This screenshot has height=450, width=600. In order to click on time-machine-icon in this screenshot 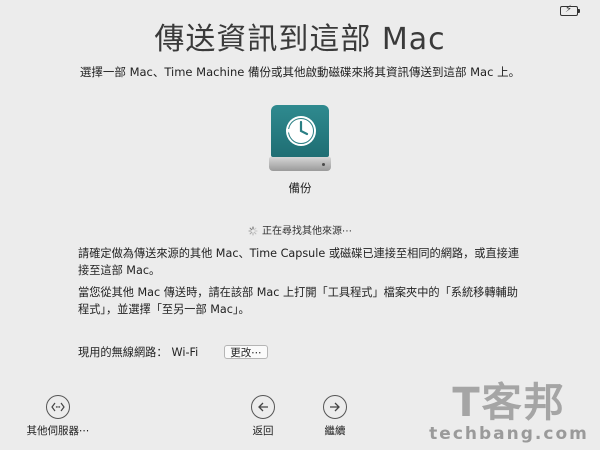, I will do `click(300, 131)`.